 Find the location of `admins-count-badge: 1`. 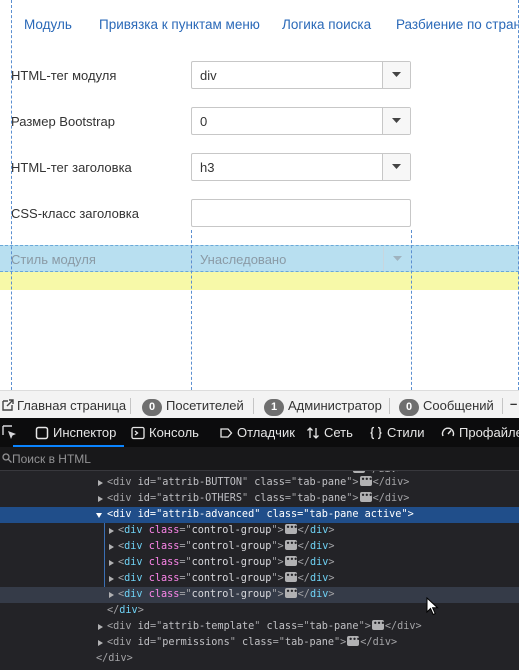

admins-count-badge: 1 is located at coordinates (274, 407).